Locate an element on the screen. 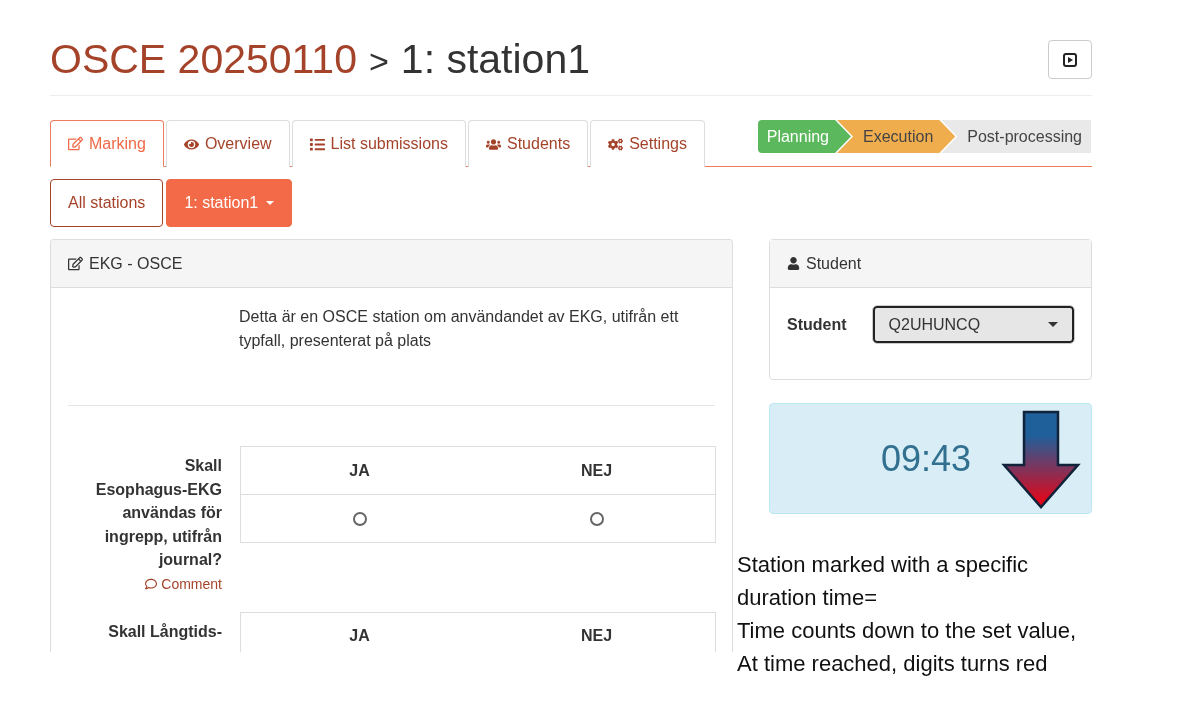 The width and height of the screenshot is (1204, 725). caret-icon is located at coordinates (1053, 324).